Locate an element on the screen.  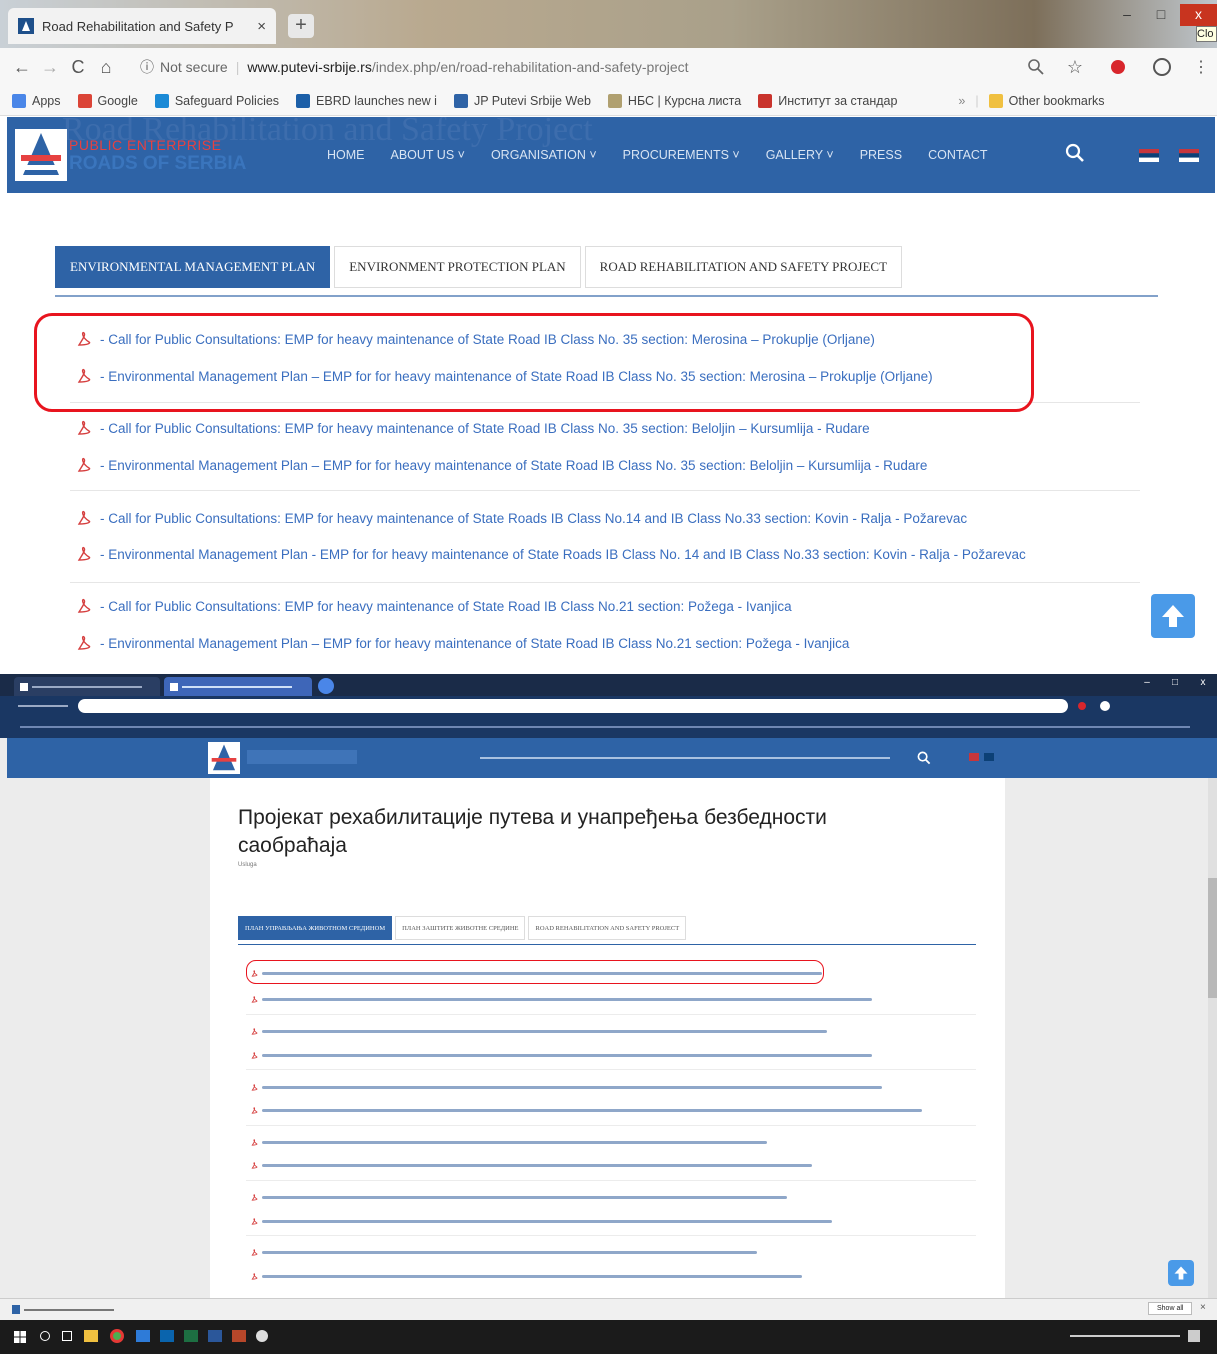
tab-underline is located at coordinates (606, 296).